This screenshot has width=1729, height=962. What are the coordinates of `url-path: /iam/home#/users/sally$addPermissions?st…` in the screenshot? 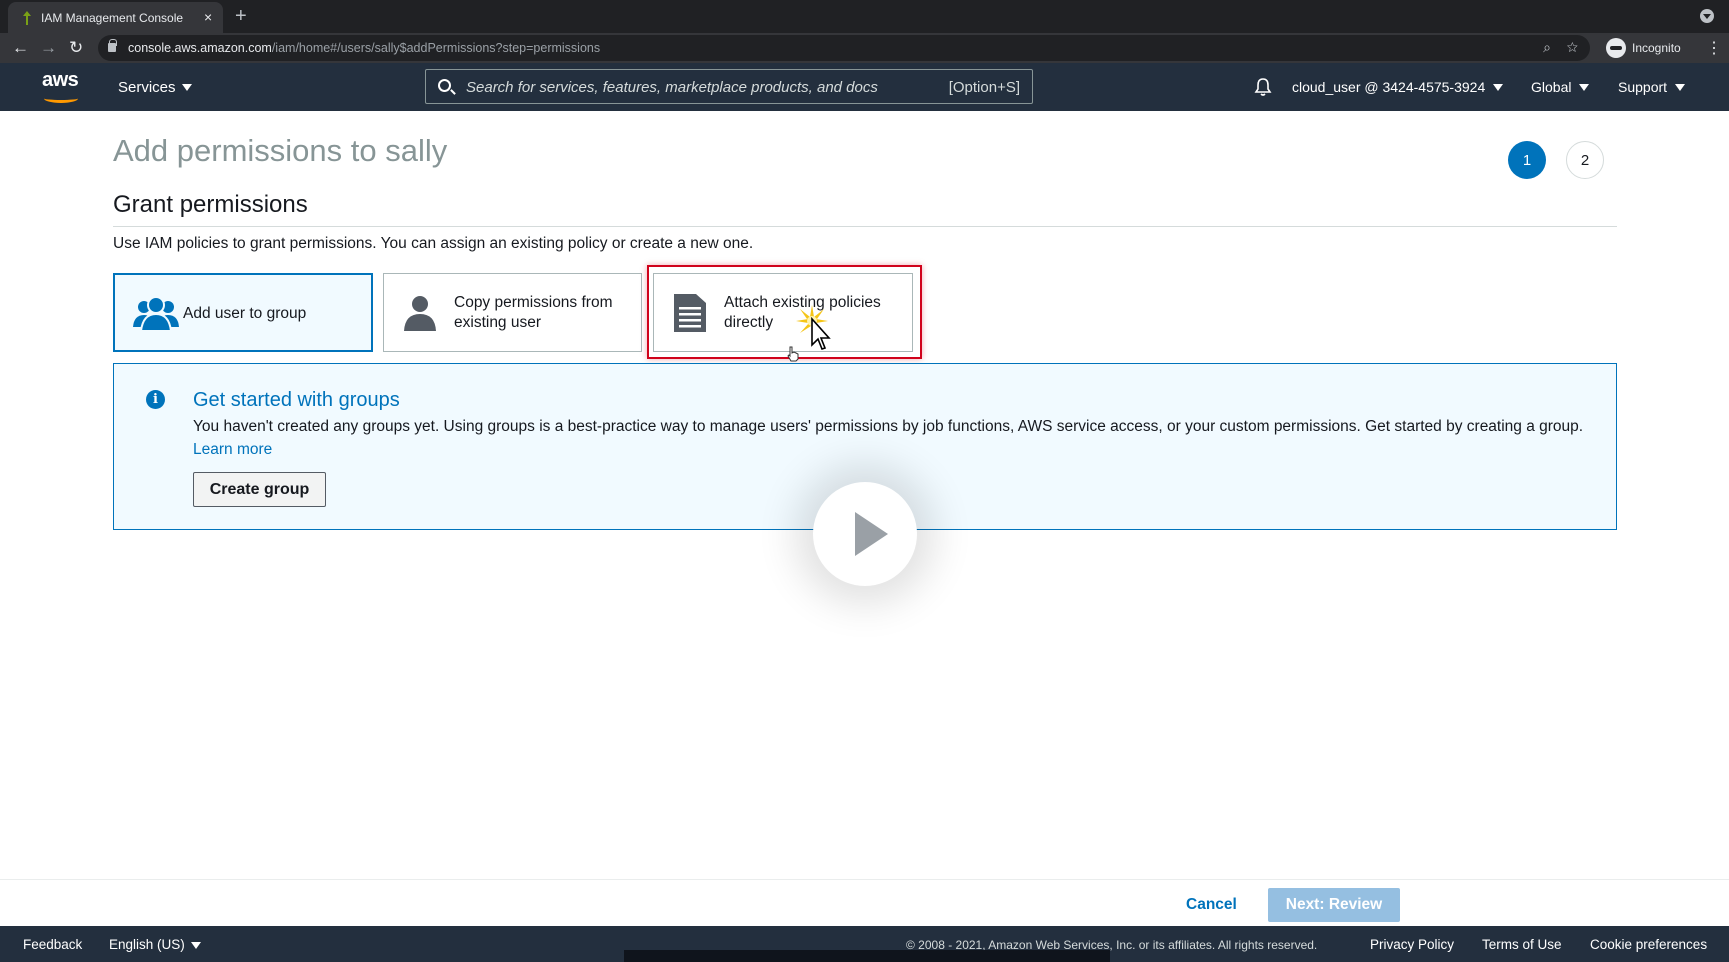 It's located at (436, 48).